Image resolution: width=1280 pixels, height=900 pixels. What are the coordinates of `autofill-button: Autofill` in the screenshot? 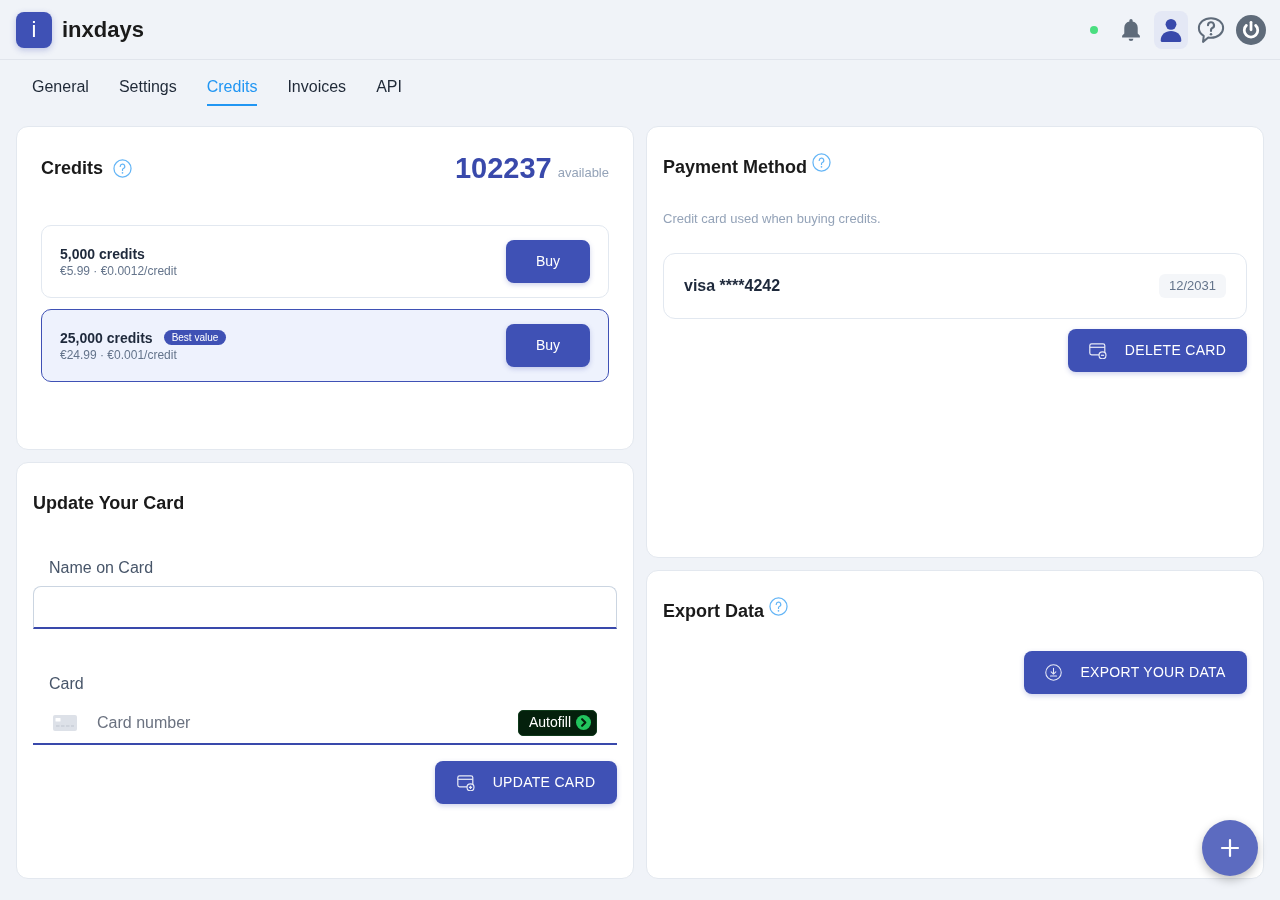 It's located at (557, 722).